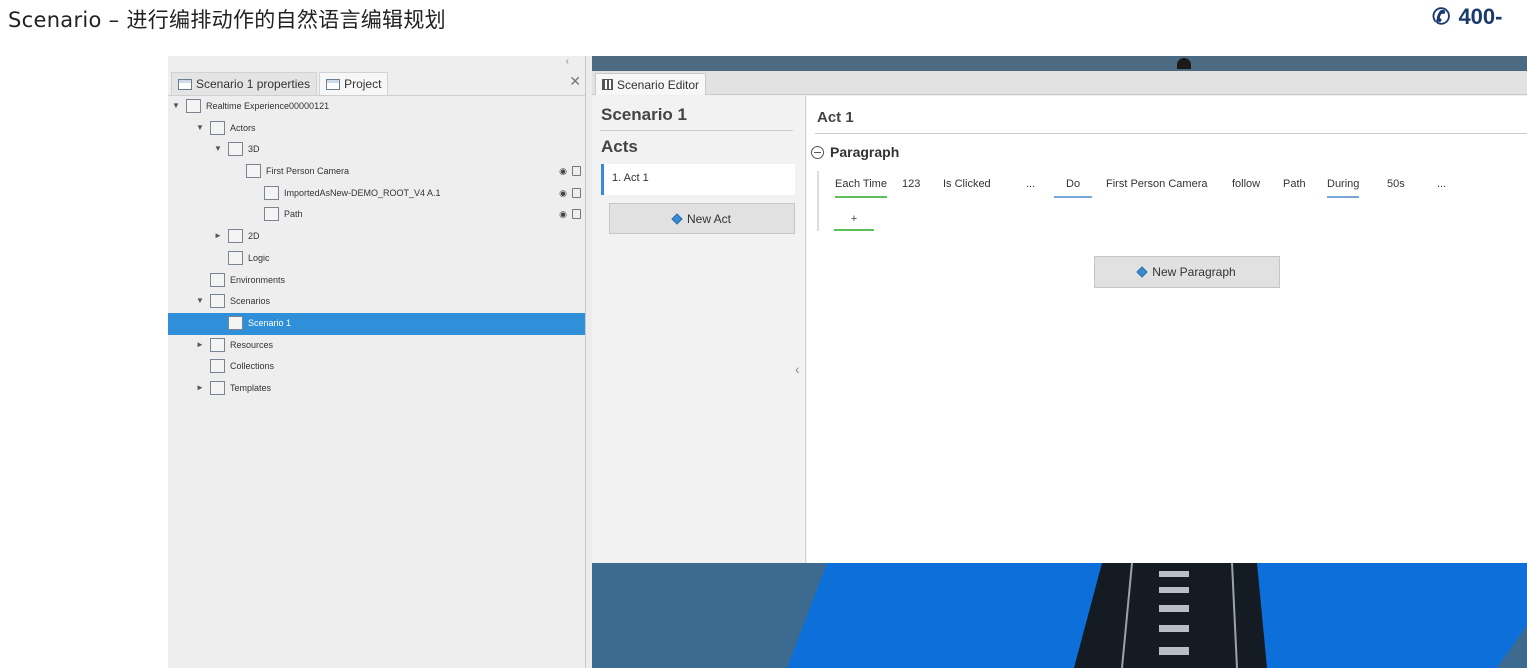  What do you see at coordinates (817, 152) in the screenshot?
I see `collapse-paragraph-icon` at bounding box center [817, 152].